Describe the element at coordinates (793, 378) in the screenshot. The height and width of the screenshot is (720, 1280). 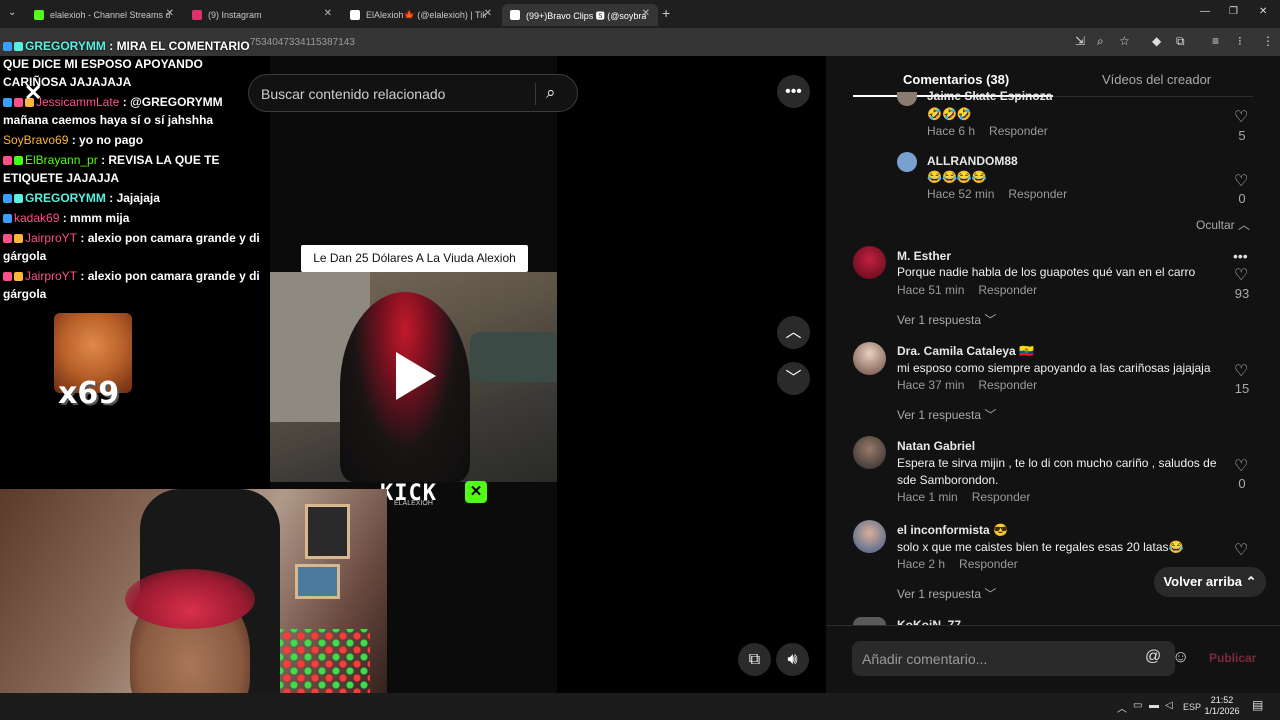
I see `next-video-button: ﹀` at that location.